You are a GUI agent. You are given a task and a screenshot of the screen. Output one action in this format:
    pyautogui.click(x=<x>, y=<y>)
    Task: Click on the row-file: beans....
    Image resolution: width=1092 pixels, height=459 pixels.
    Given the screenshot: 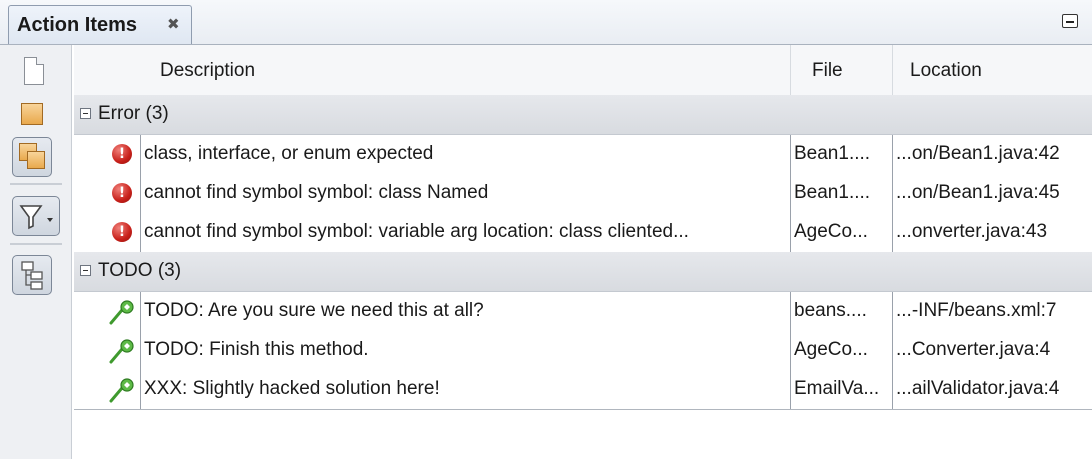 What is the action you would take?
    pyautogui.click(x=830, y=310)
    